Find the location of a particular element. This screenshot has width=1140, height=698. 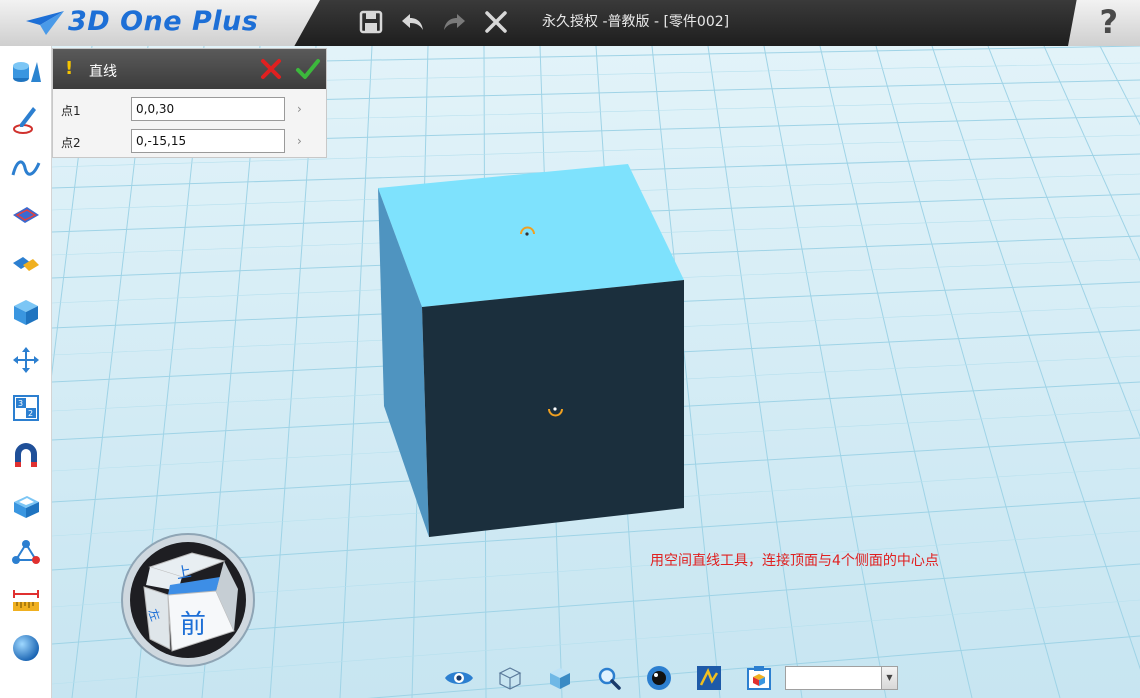

view-visibility-button is located at coordinates (459, 678).